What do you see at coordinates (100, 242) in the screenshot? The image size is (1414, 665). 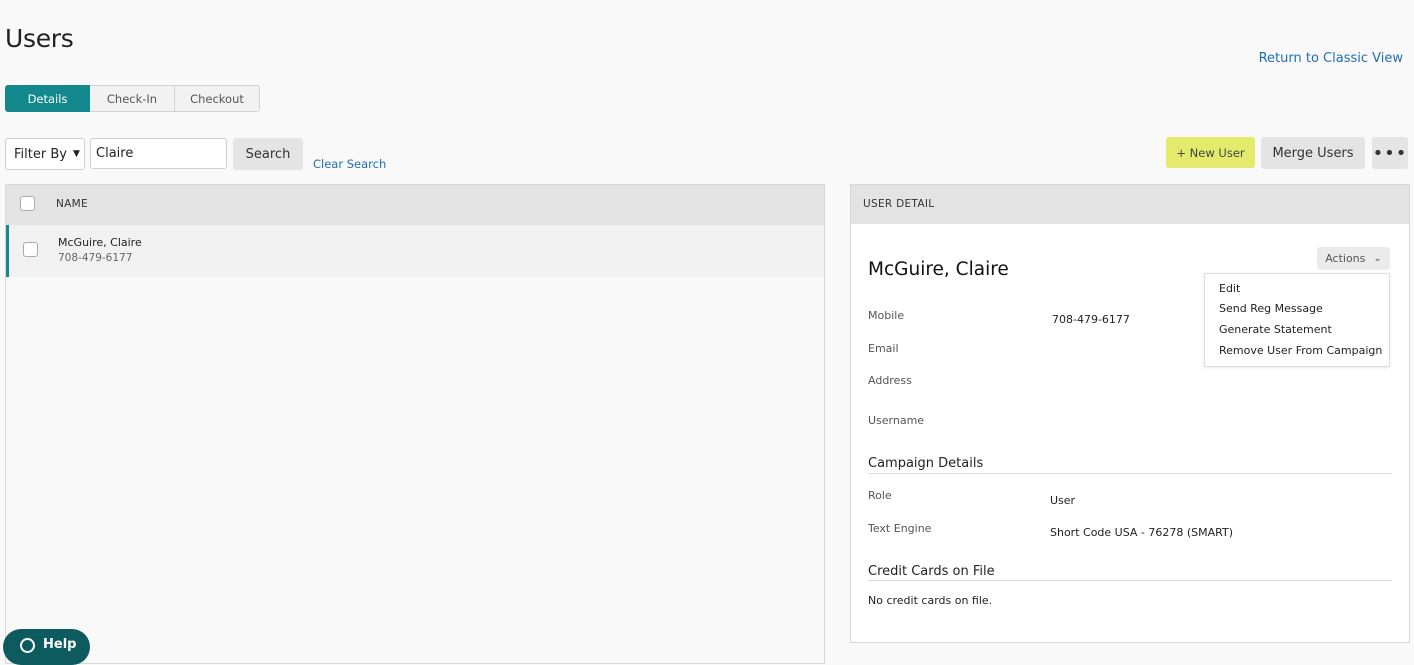 I see `list-item-name: McGuire, Claire` at bounding box center [100, 242].